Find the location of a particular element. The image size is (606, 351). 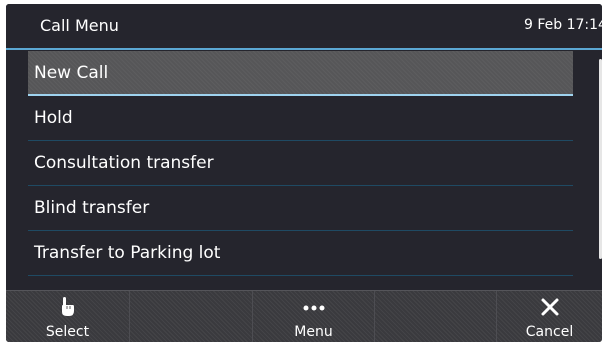

menu-item-consultation-transfer: Consultation transfer is located at coordinates (300, 163).